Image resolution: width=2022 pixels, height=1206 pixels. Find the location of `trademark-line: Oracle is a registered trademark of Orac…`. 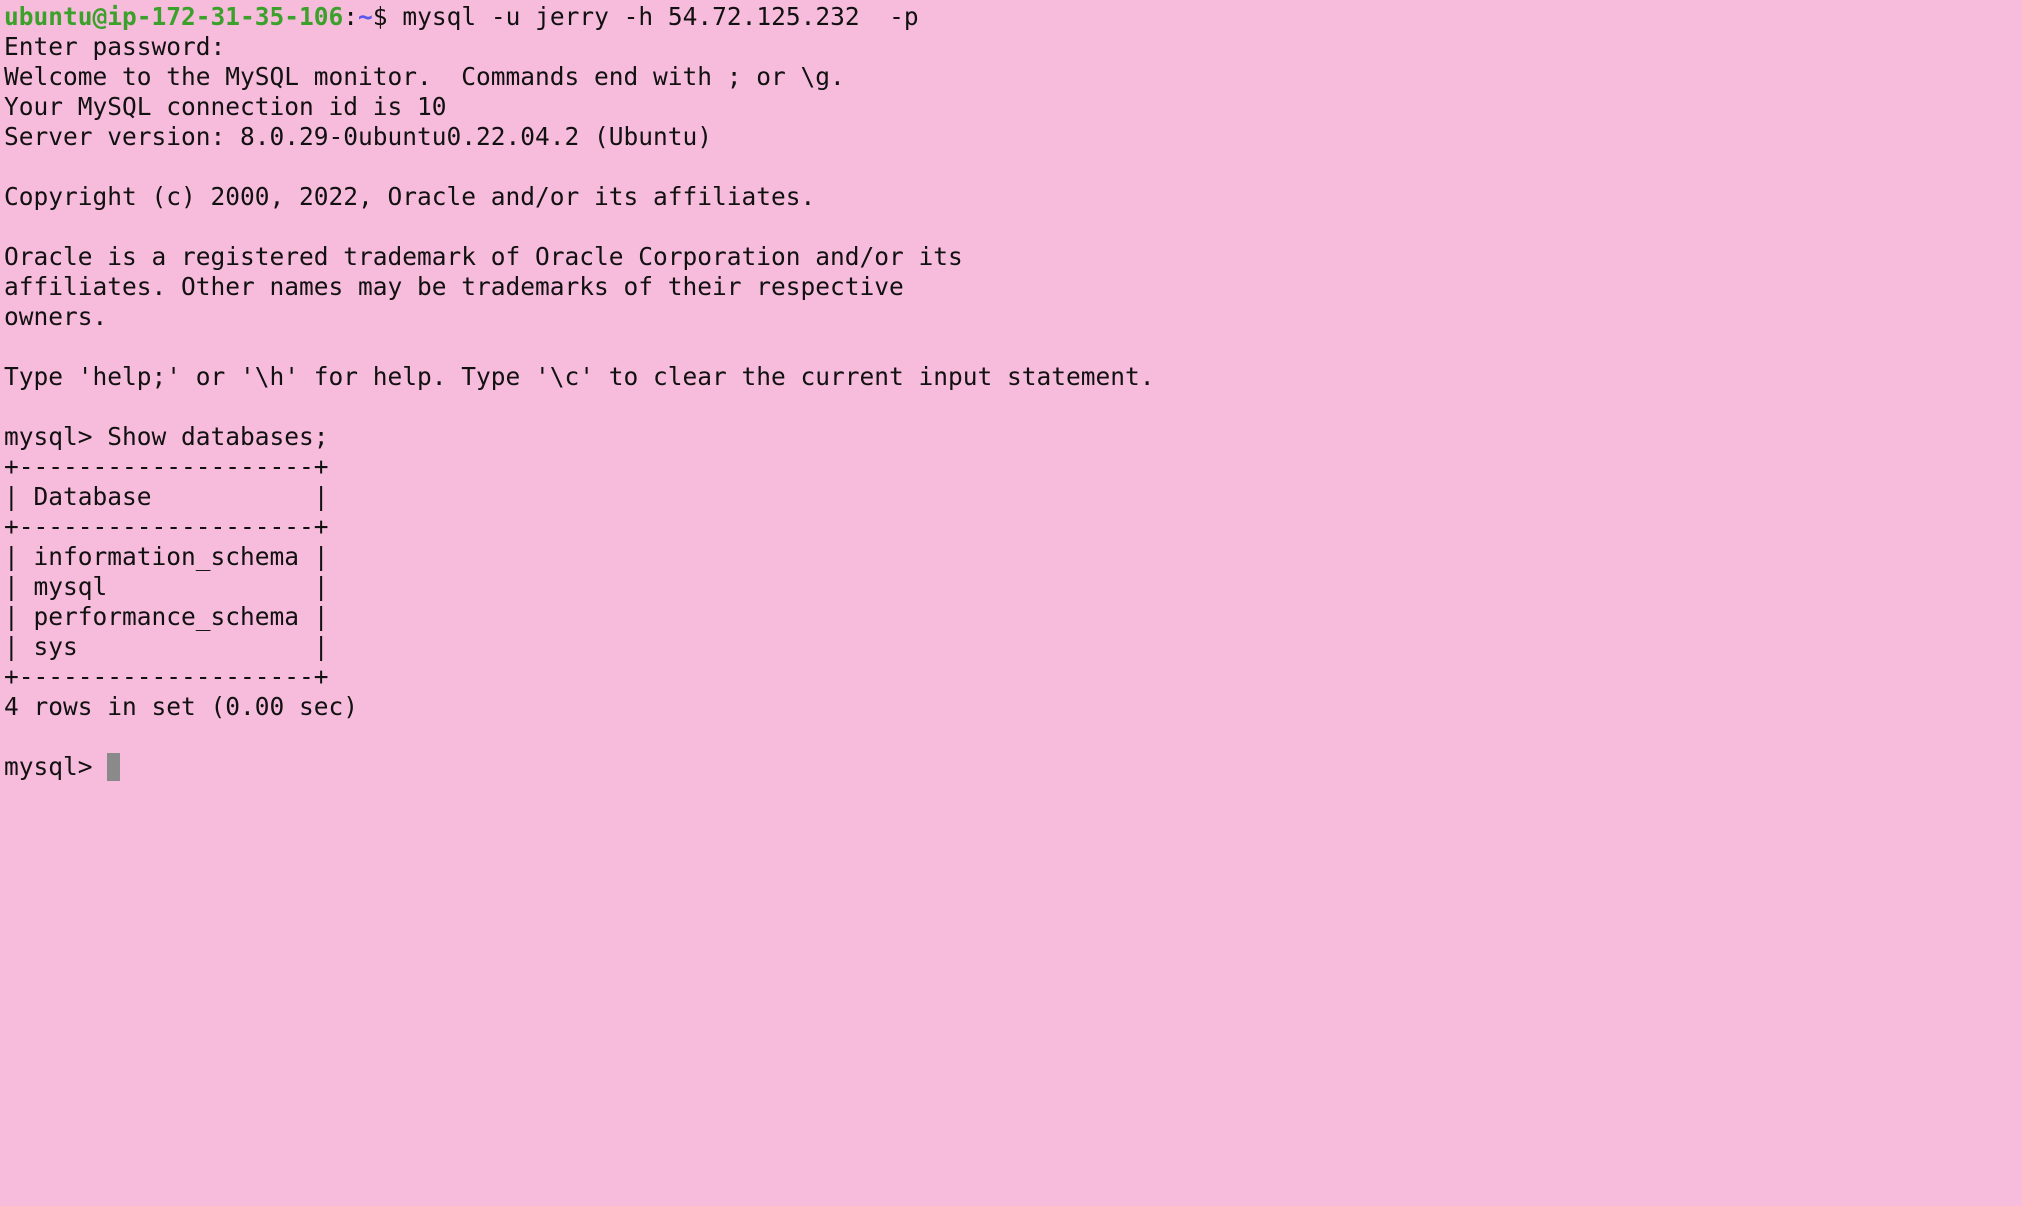

trademark-line: Oracle is a registered trademark of Orac… is located at coordinates (483, 256).